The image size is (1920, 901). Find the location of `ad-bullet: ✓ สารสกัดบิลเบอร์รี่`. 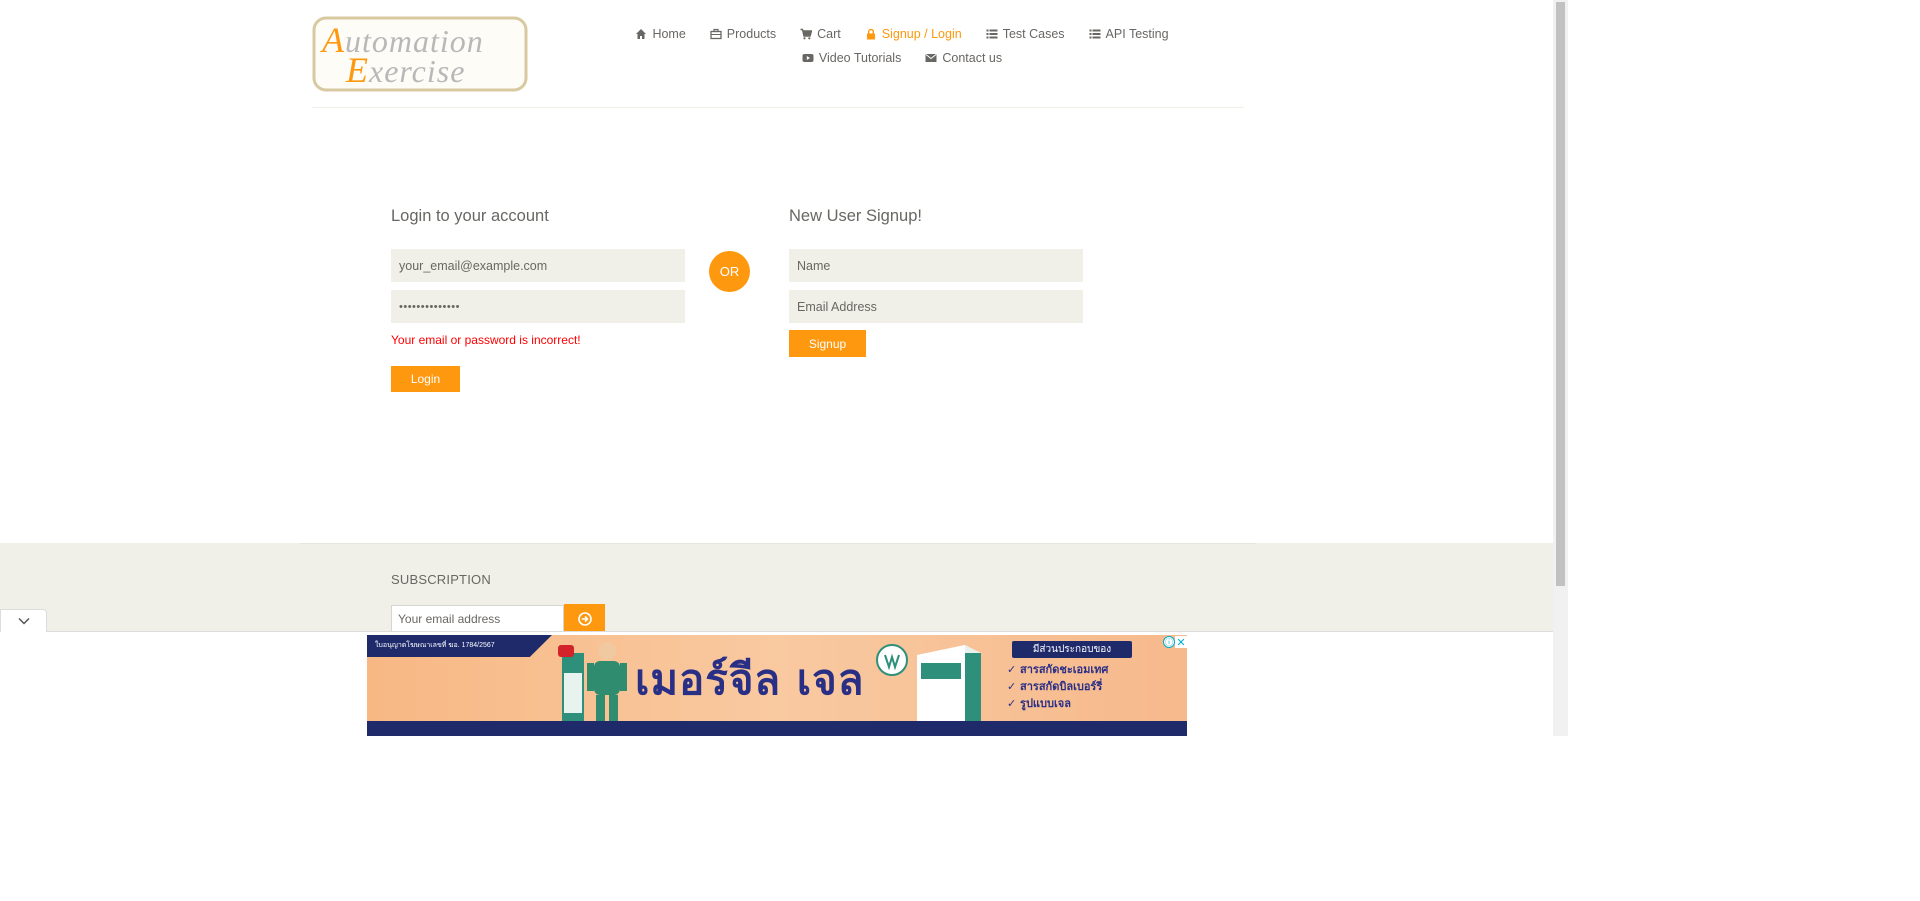

ad-bullet: ✓ สารสกัดบิลเบอร์รี่ is located at coordinates (1055, 686).